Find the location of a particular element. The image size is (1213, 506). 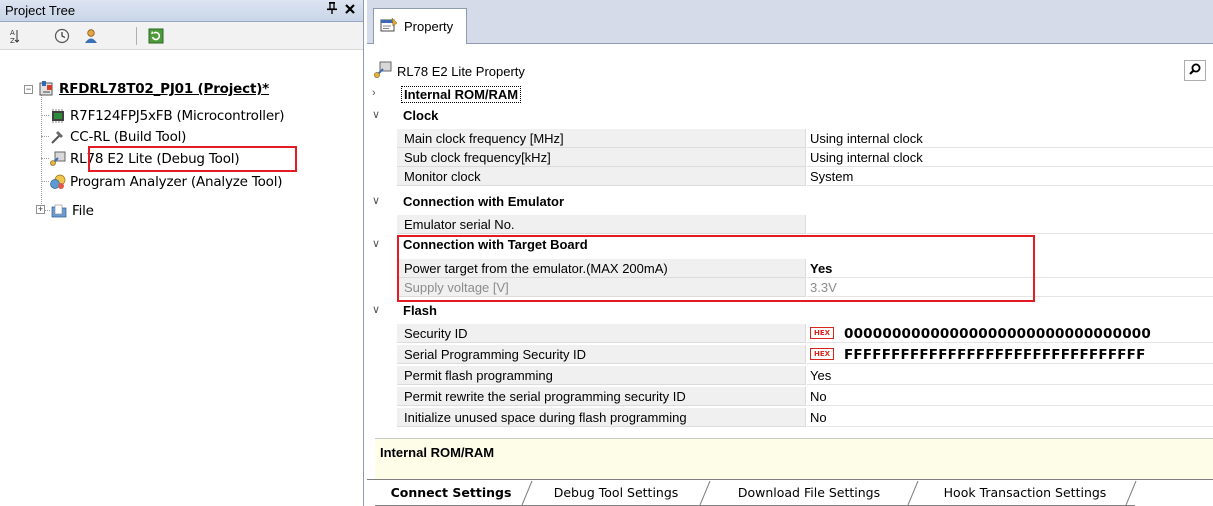

property-value-cell: System is located at coordinates (1010, 176).